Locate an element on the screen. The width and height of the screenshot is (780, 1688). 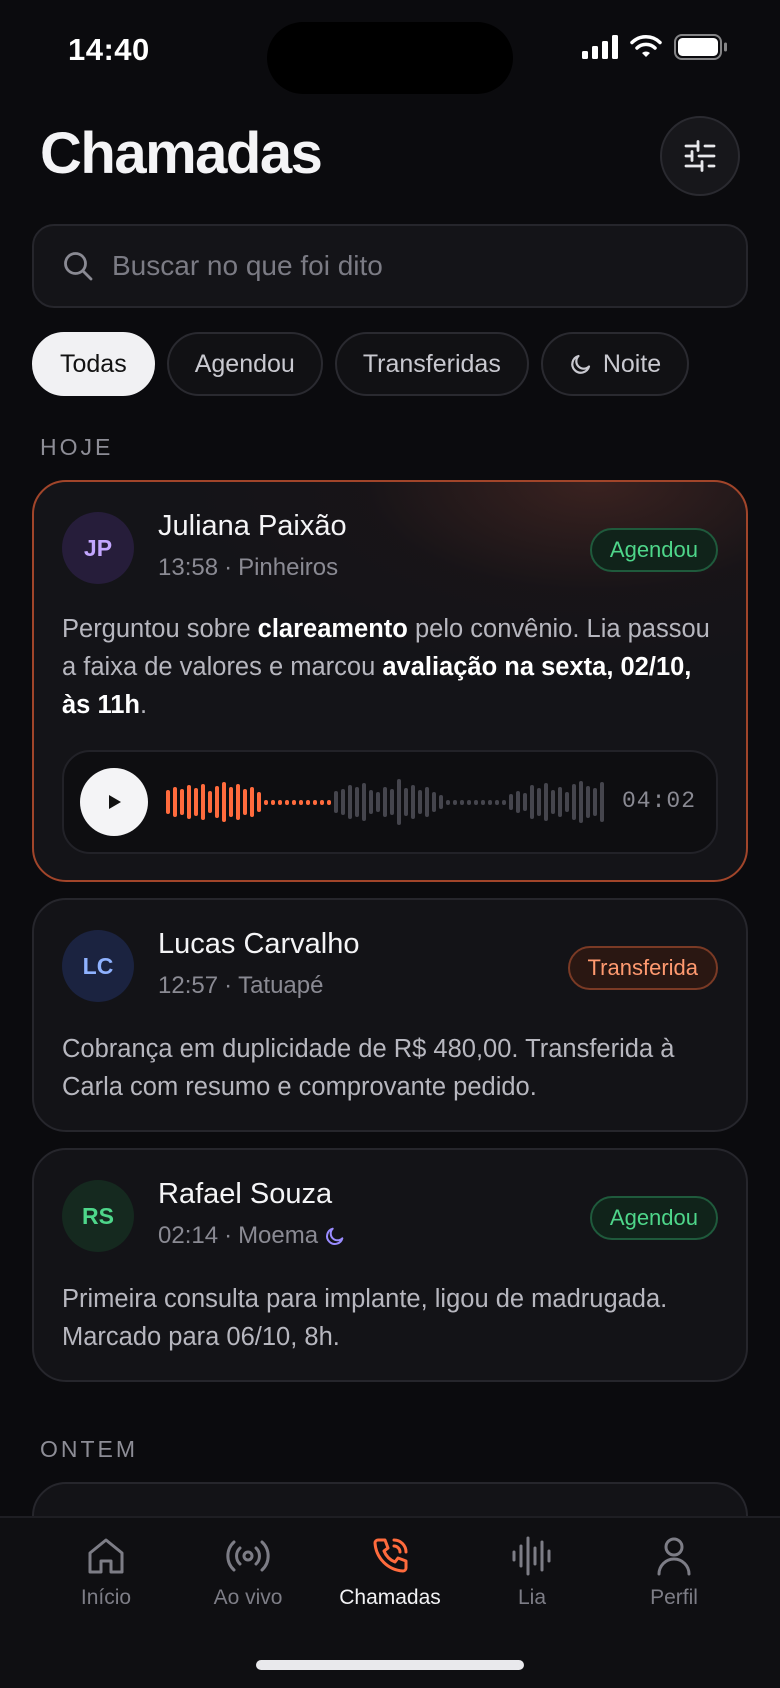
tab-lia: Lia is located at coordinates (532, 1572).